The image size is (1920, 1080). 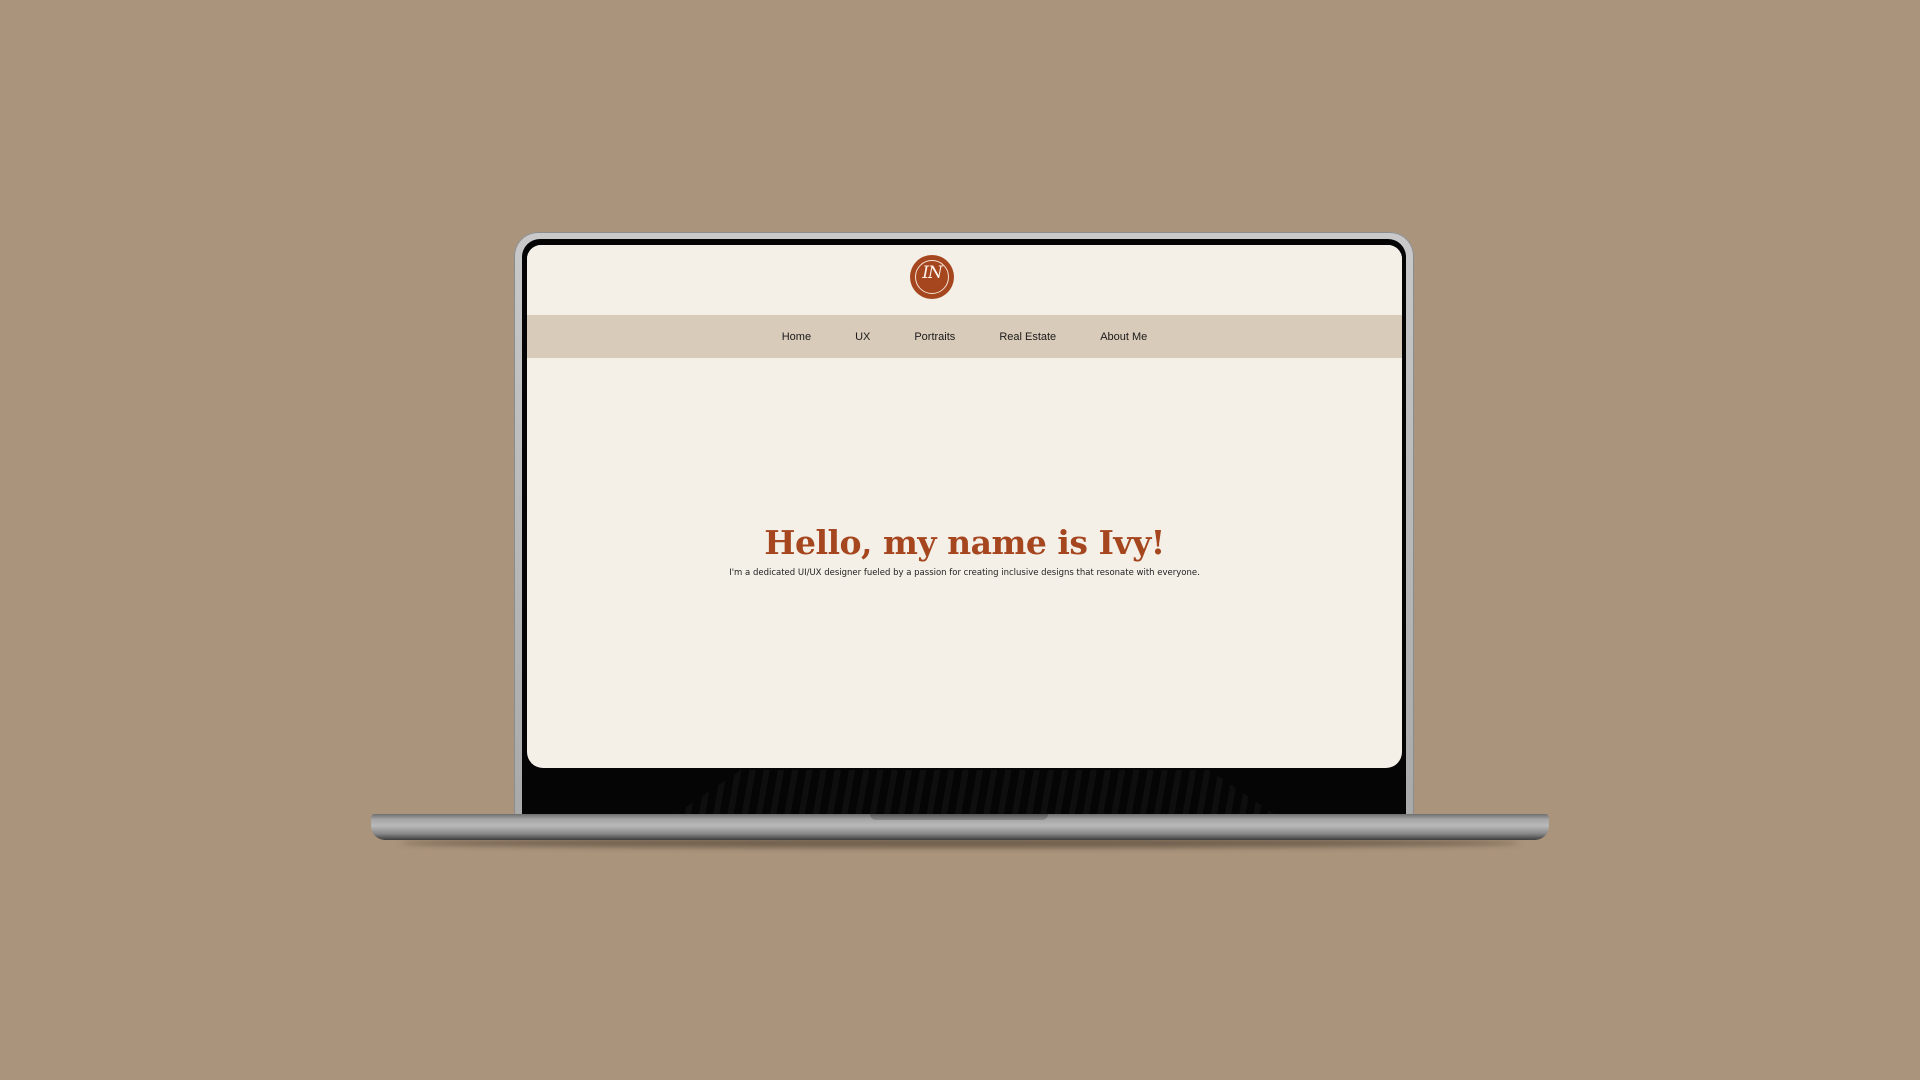 What do you see at coordinates (975, 792) in the screenshot?
I see `keyboard-reflection` at bounding box center [975, 792].